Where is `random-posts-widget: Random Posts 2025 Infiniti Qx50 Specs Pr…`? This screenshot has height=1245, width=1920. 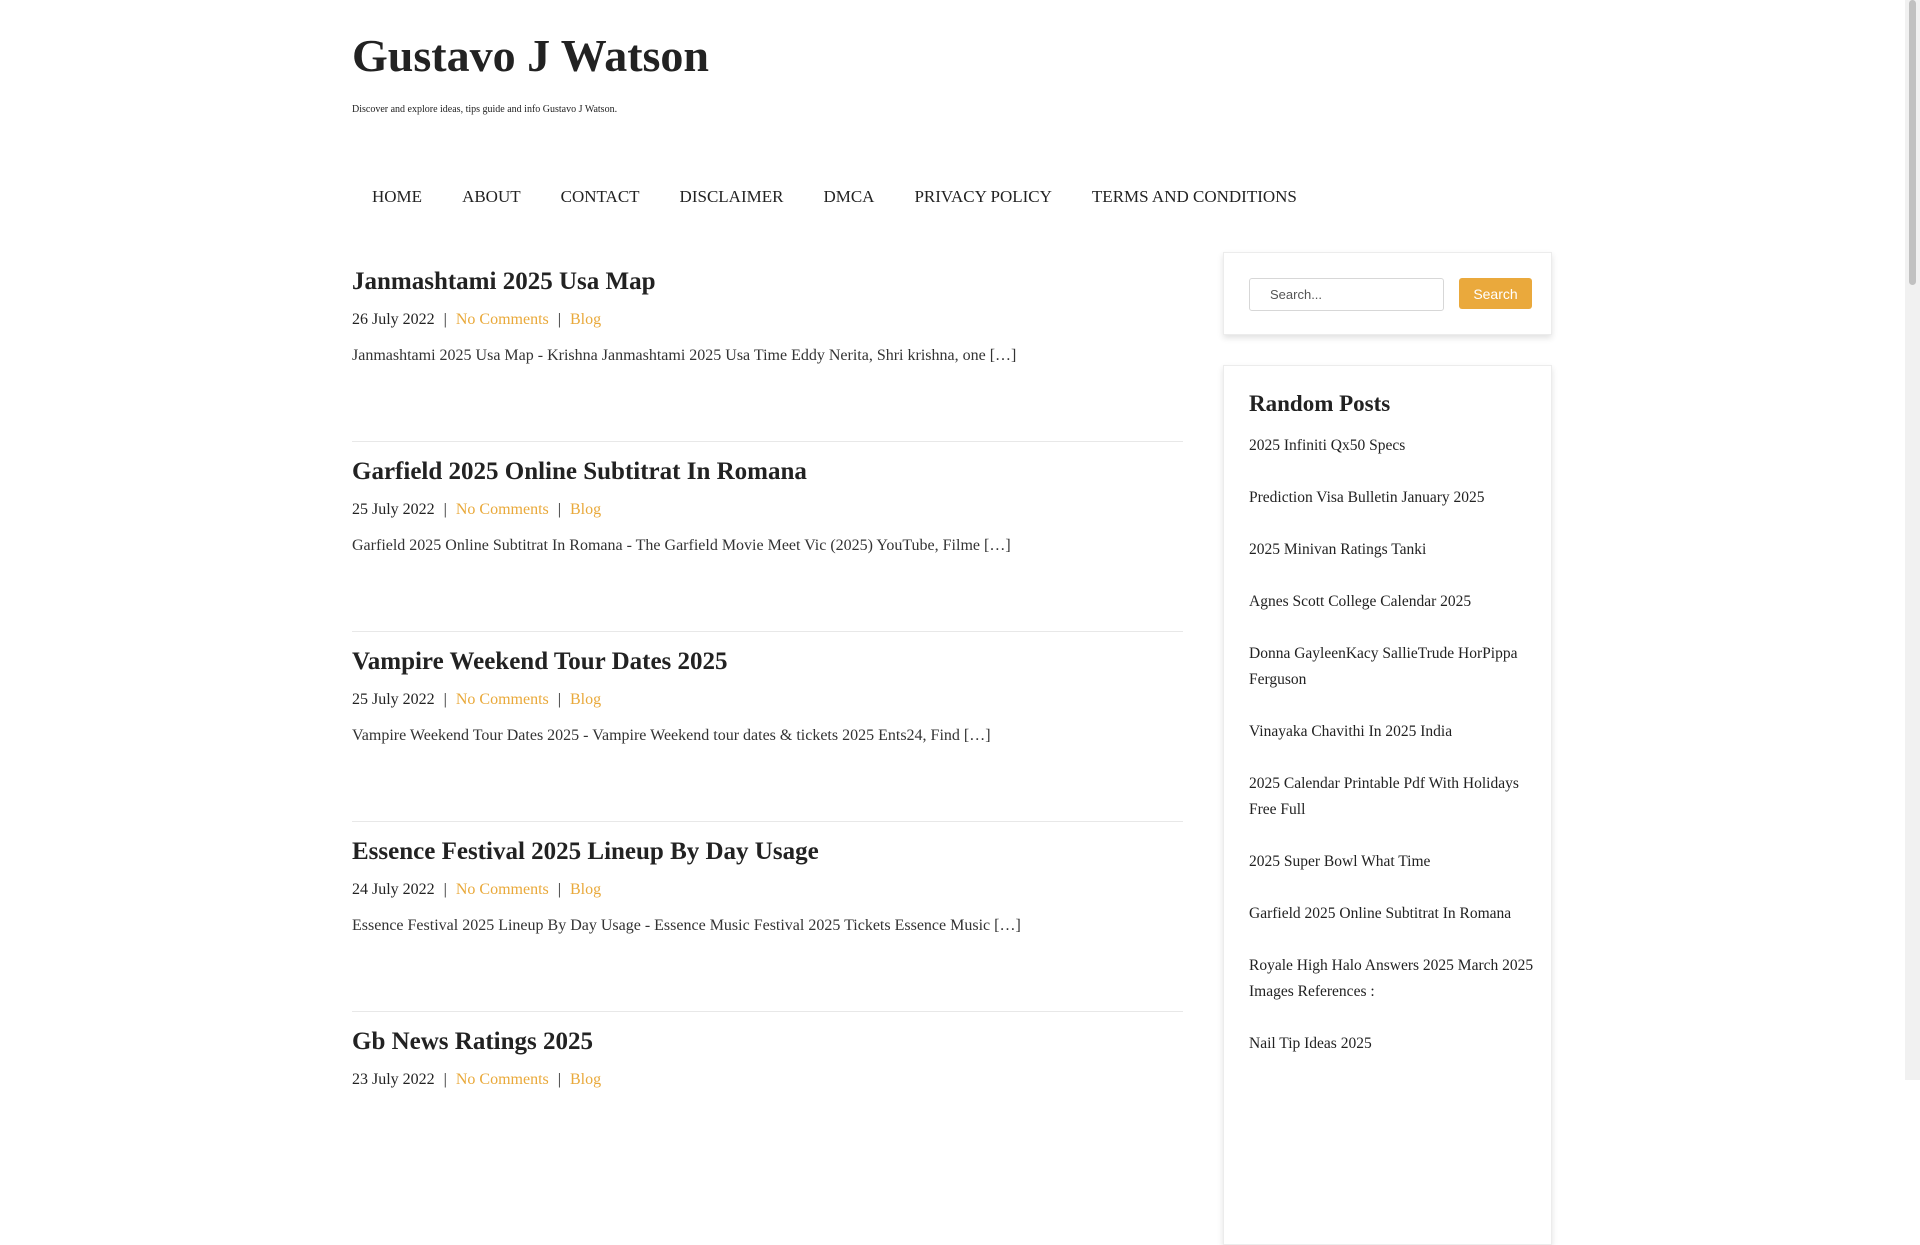 random-posts-widget: Random Posts 2025 Infiniti Qx50 Specs Pr… is located at coordinates (1387, 805).